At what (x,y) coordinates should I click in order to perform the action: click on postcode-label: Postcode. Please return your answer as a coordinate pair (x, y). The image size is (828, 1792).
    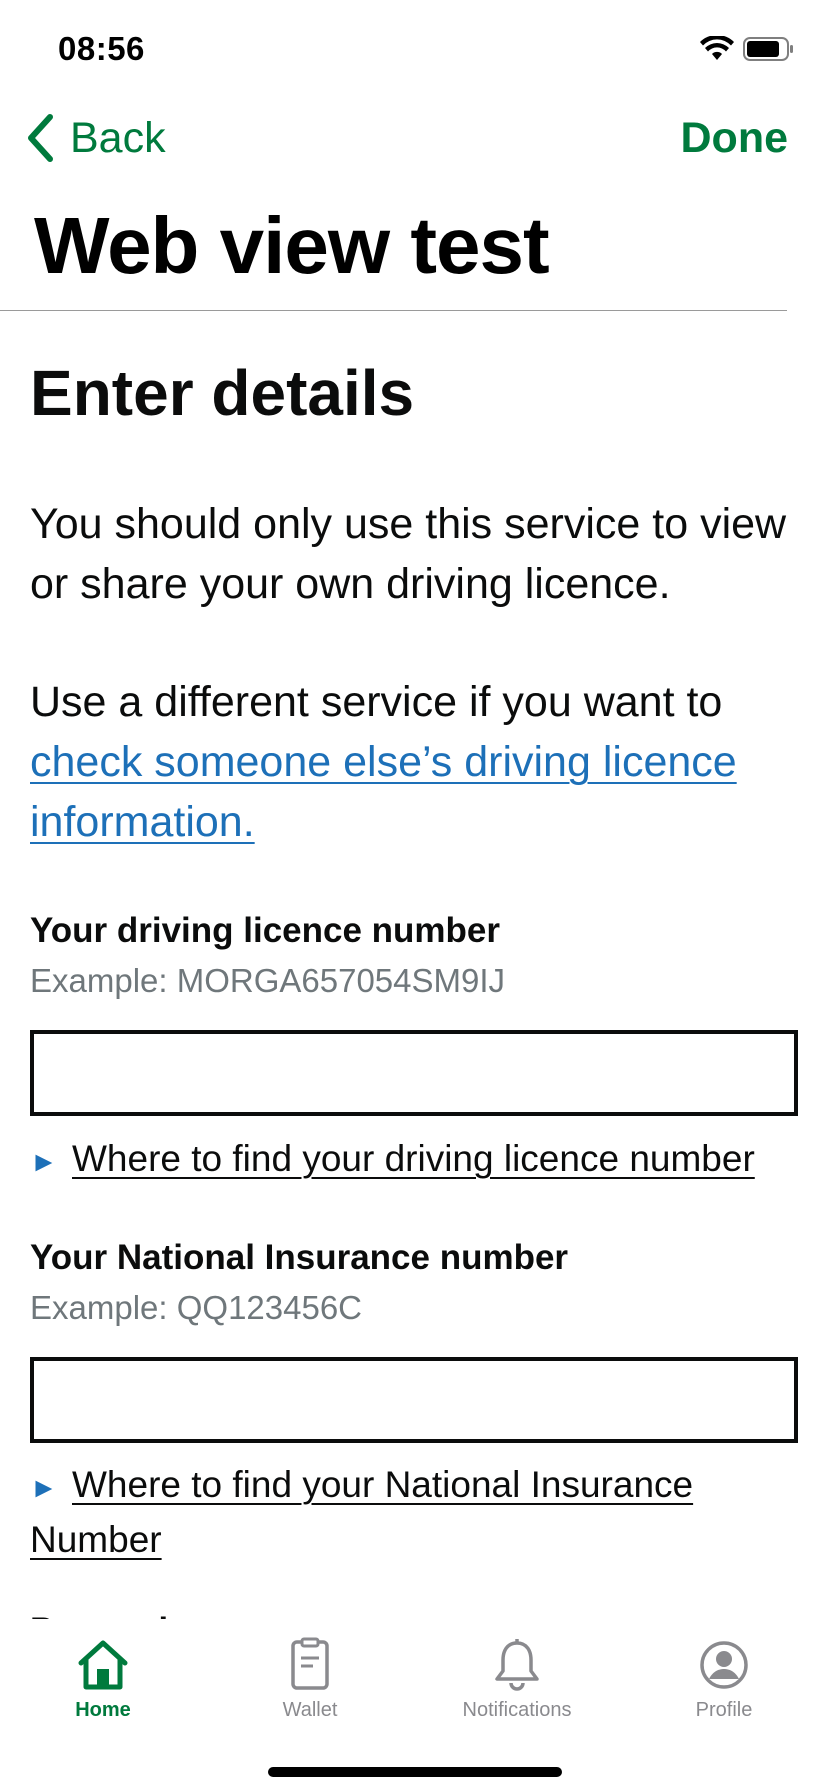
    Looking at the image, I should click on (109, 1615).